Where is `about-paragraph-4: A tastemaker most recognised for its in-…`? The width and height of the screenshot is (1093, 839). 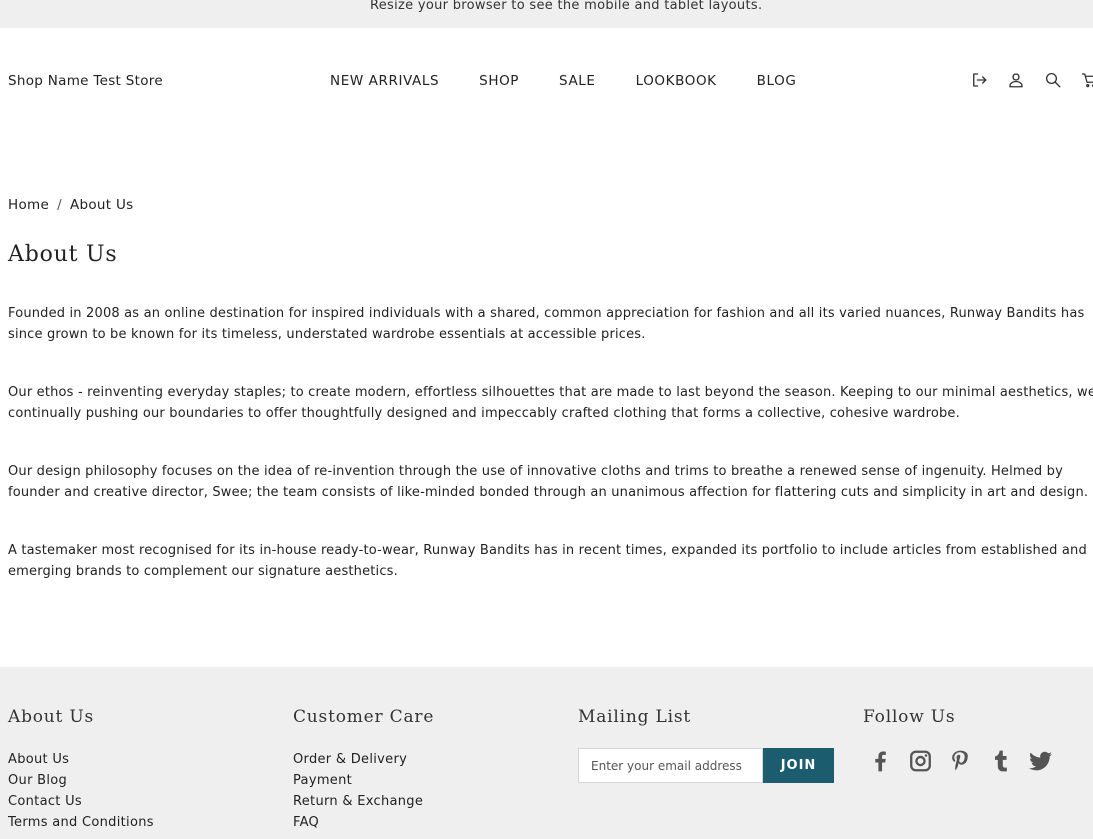 about-paragraph-4: A tastemaker most recognised for its in-… is located at coordinates (547, 561).